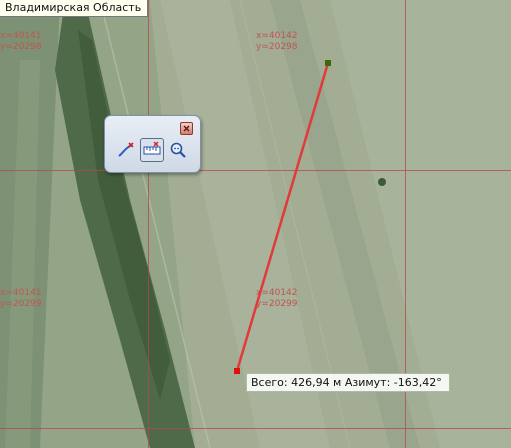 Image resolution: width=511 pixels, height=448 pixels. What do you see at coordinates (282, 217) in the screenshot?
I see `measurement-line` at bounding box center [282, 217].